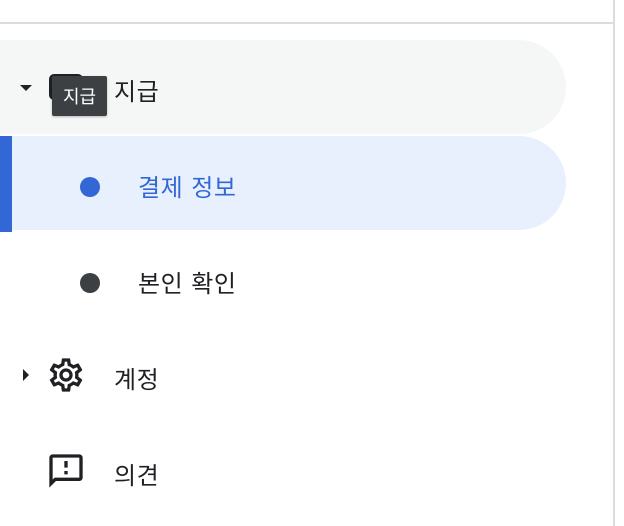 The image size is (624, 526). Describe the element at coordinates (306, 23) in the screenshot. I see `top-divider` at that location.